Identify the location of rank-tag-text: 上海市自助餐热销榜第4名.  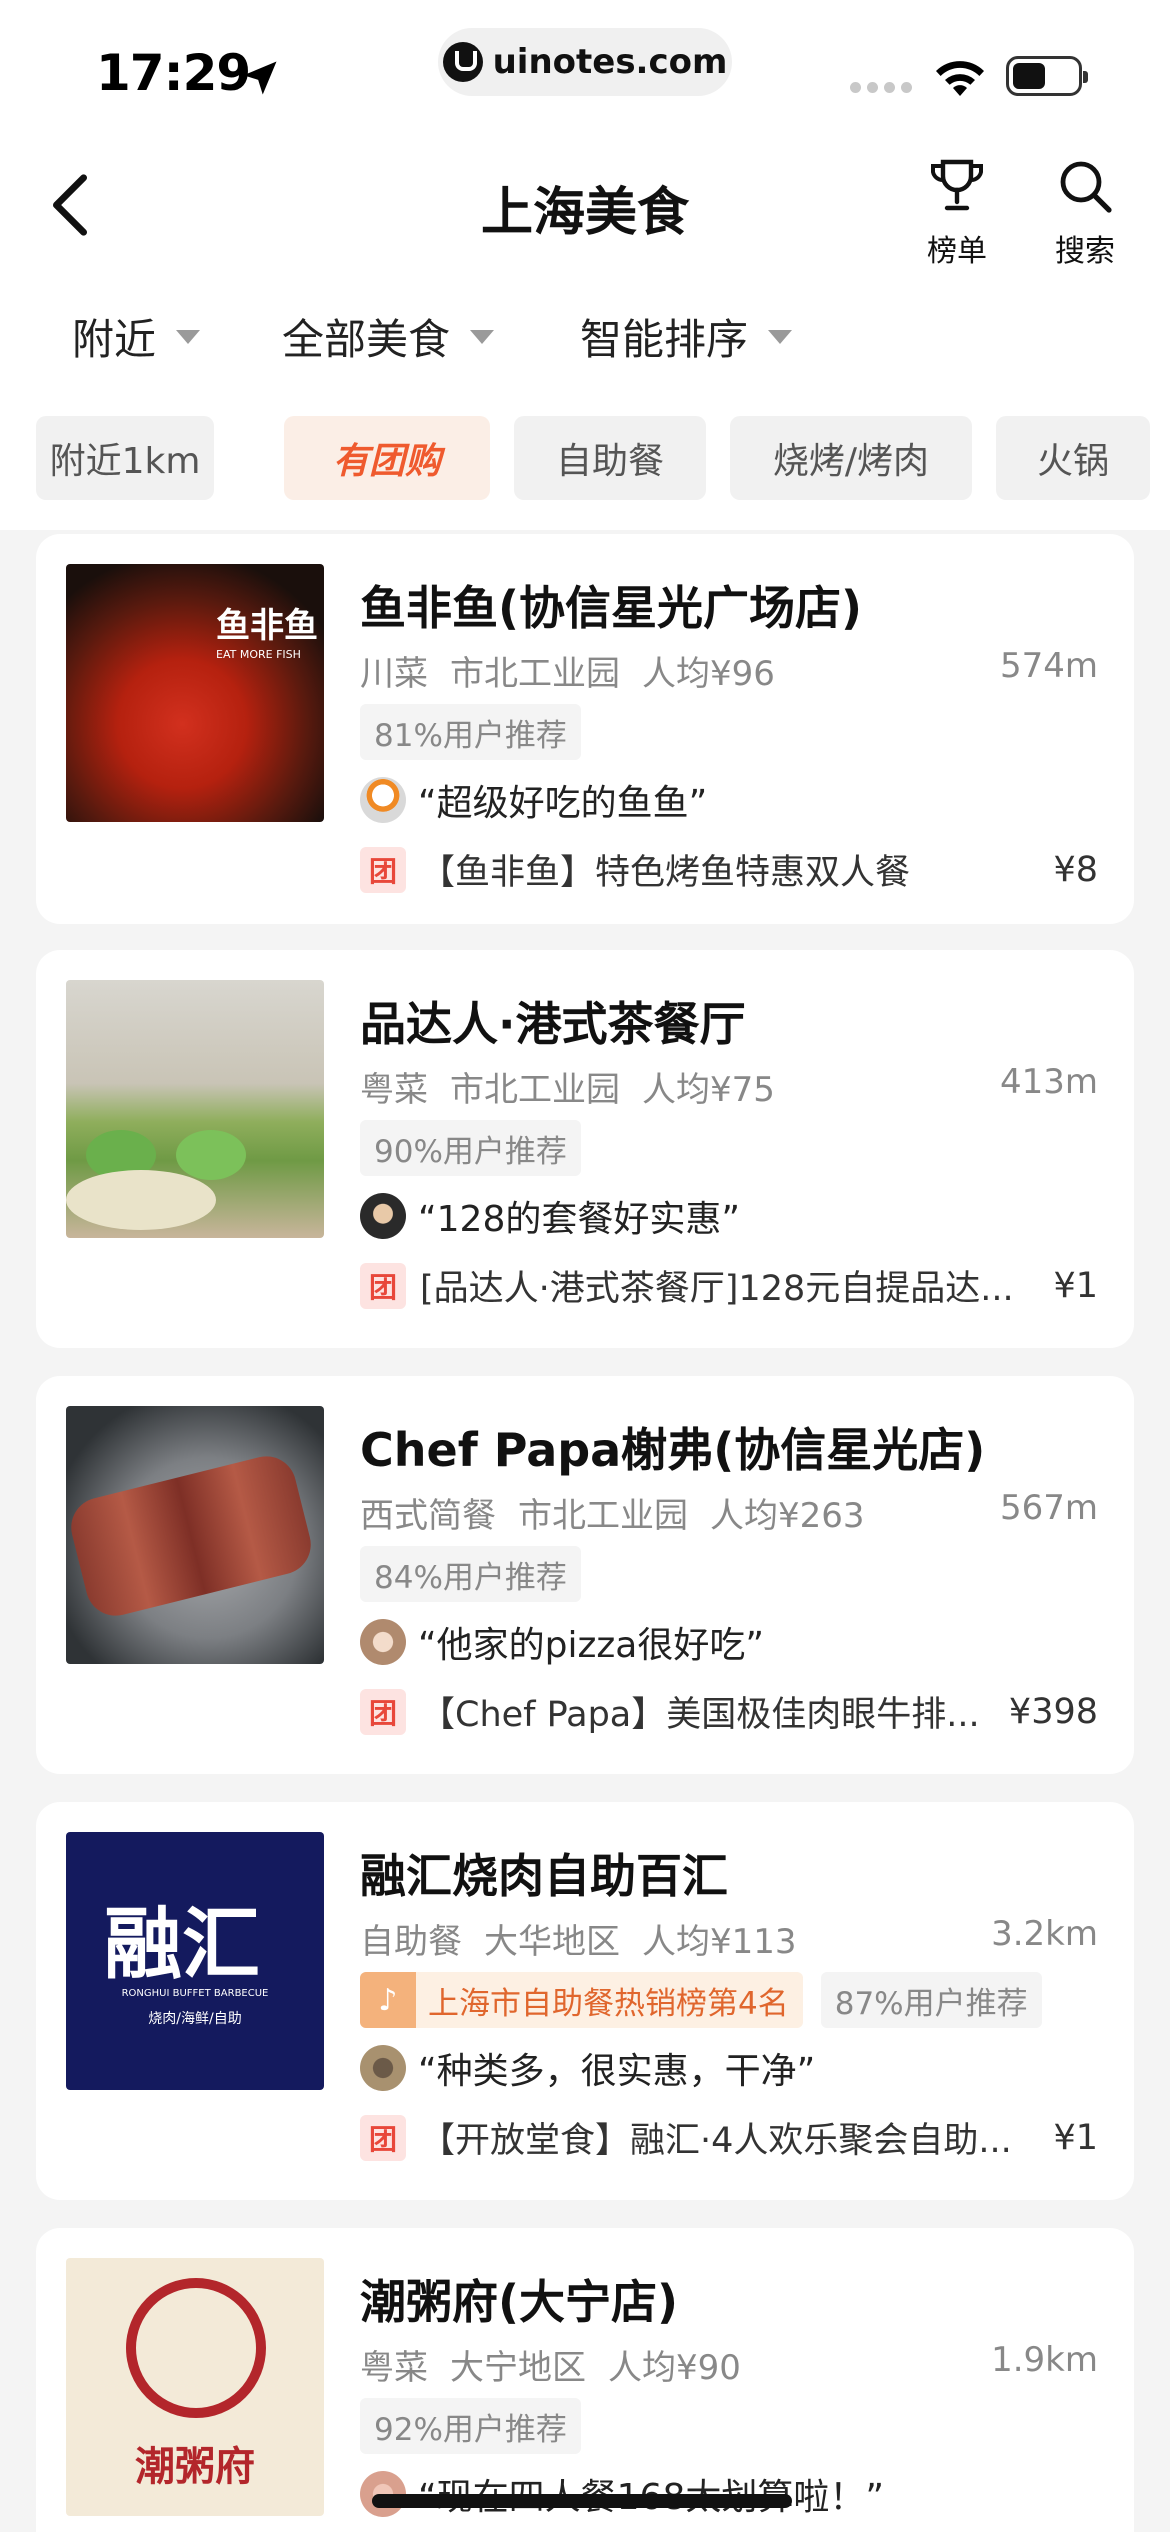
(608, 2003).